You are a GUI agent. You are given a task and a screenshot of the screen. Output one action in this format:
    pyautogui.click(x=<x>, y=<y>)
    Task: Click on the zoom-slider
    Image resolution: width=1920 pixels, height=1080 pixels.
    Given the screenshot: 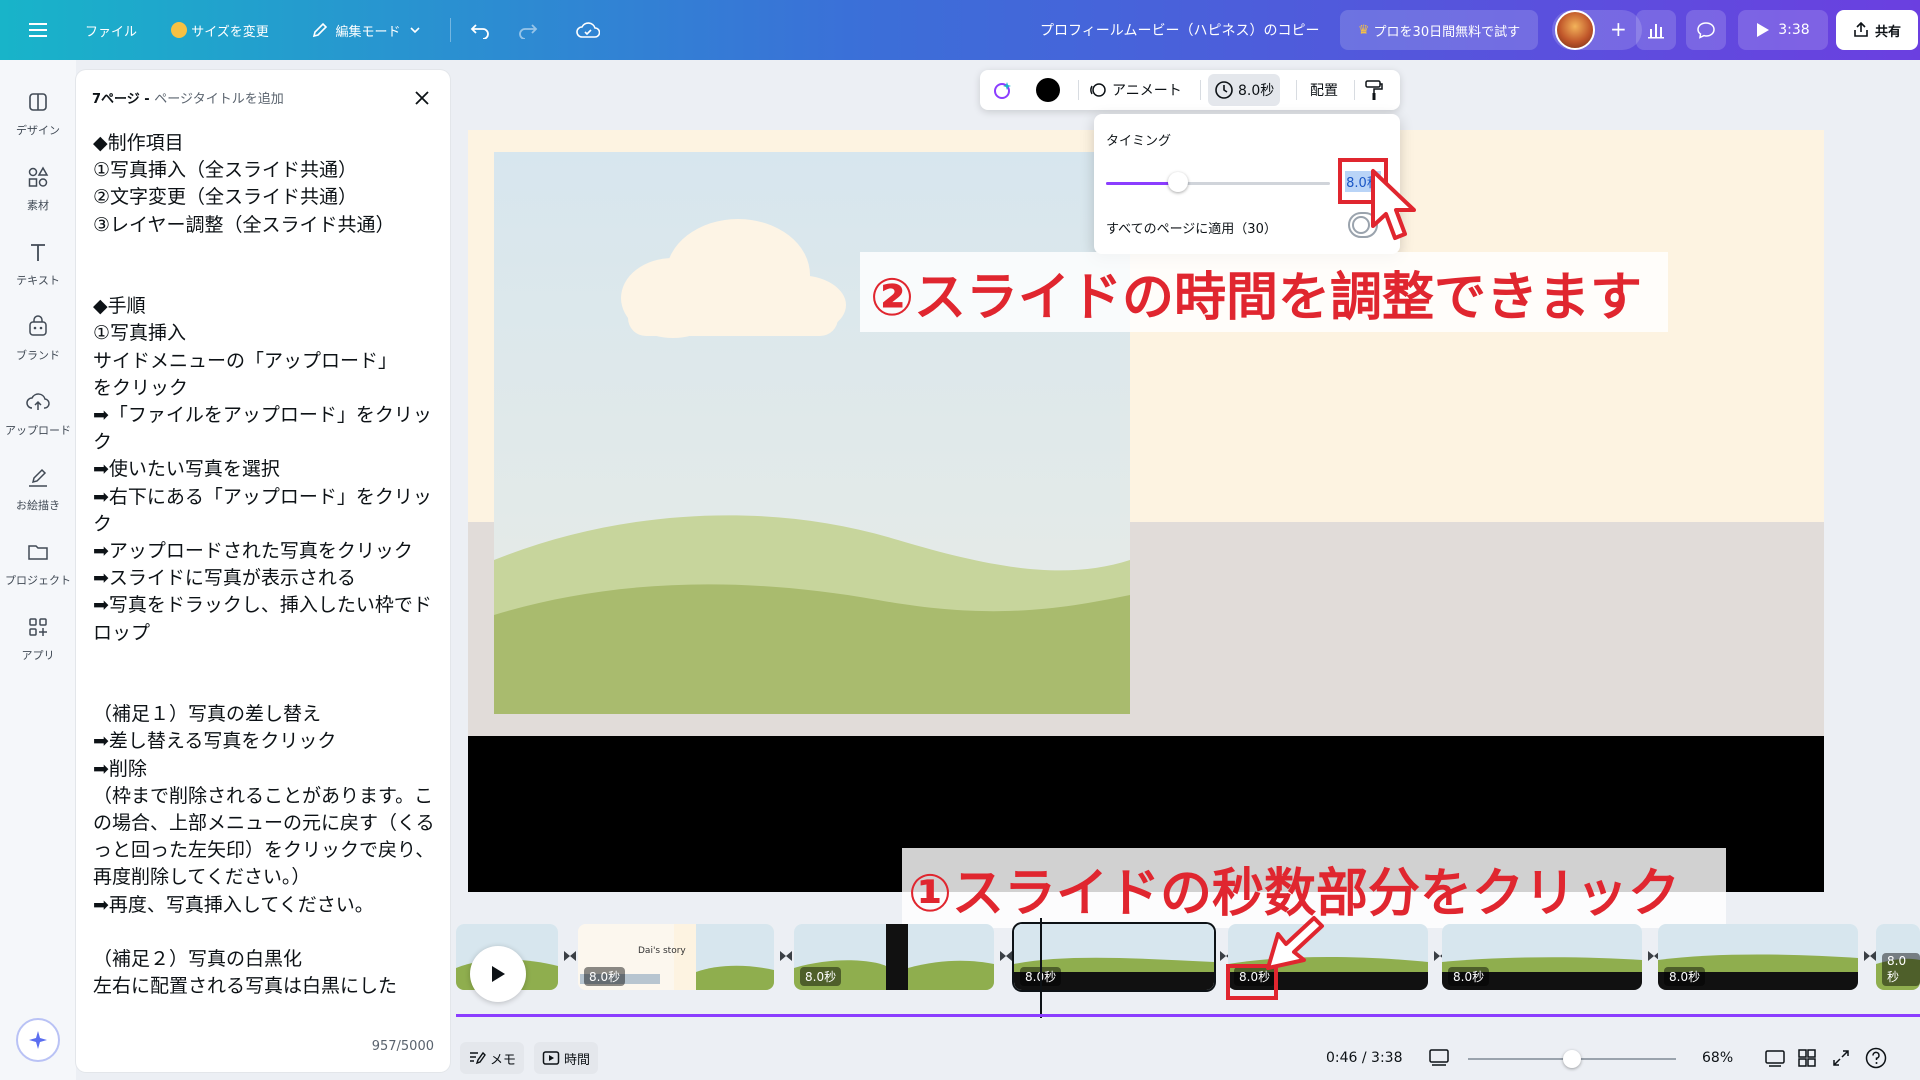 What is the action you would take?
    pyautogui.click(x=1572, y=1059)
    